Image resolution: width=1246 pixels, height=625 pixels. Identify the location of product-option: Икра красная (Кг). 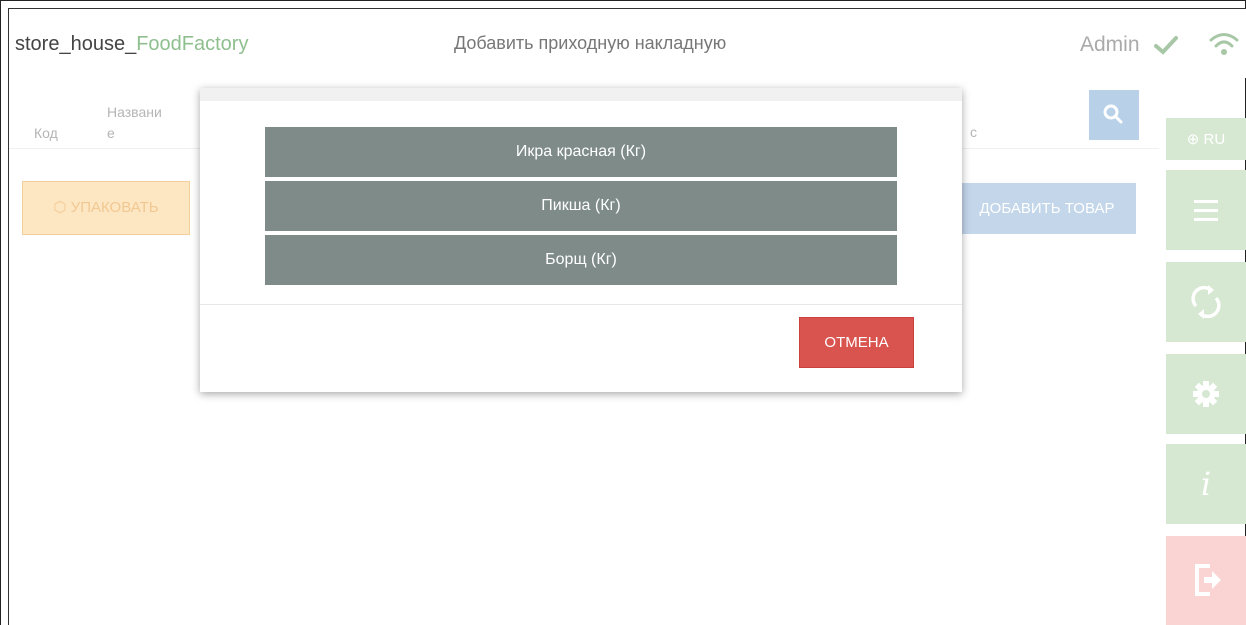
(581, 152).